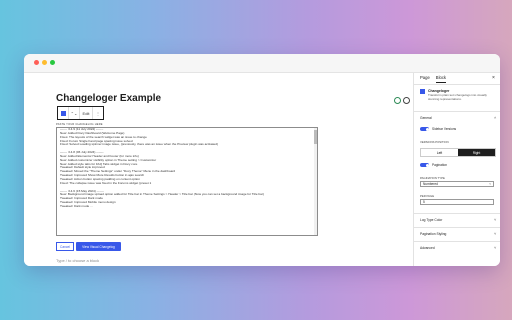  I want to click on panel-advanced: Advanced, so click(427, 248).